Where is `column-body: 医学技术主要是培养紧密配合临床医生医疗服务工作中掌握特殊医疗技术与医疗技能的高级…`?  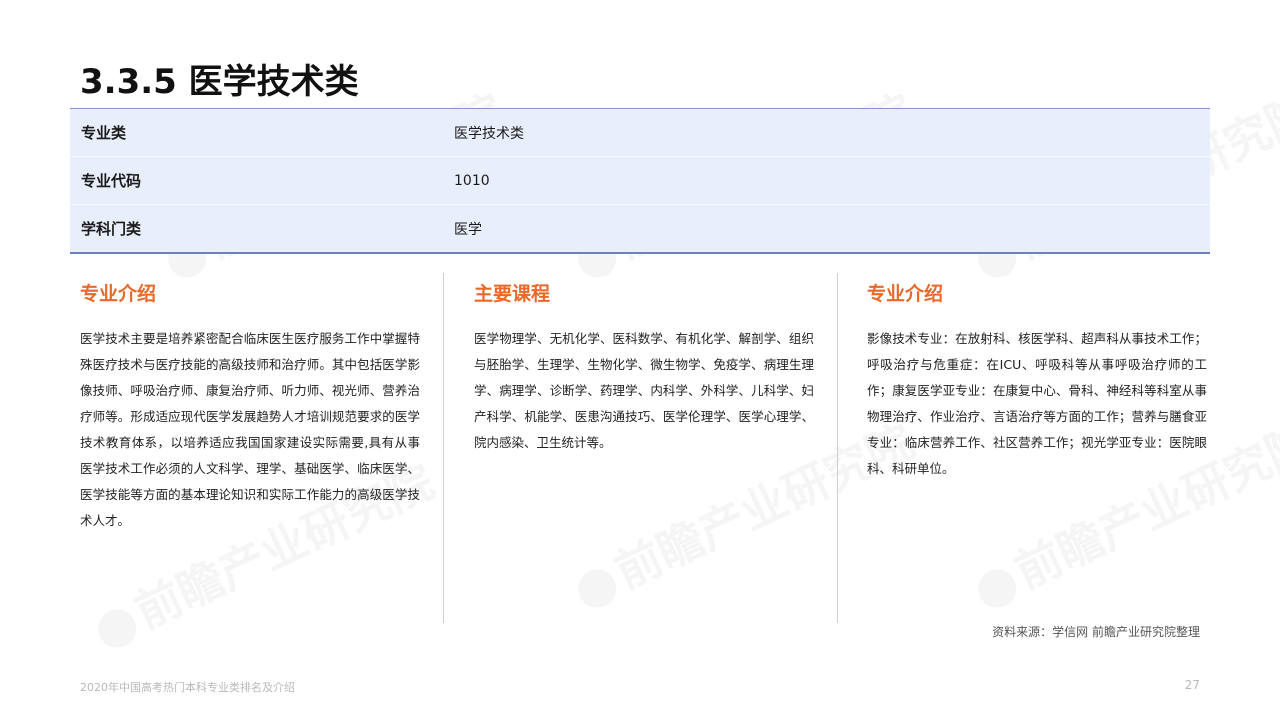 column-body: 医学技术主要是培养紧密配合临床医生医疗服务工作中掌握特殊医疗技术与医疗技能的高级… is located at coordinates (250, 429).